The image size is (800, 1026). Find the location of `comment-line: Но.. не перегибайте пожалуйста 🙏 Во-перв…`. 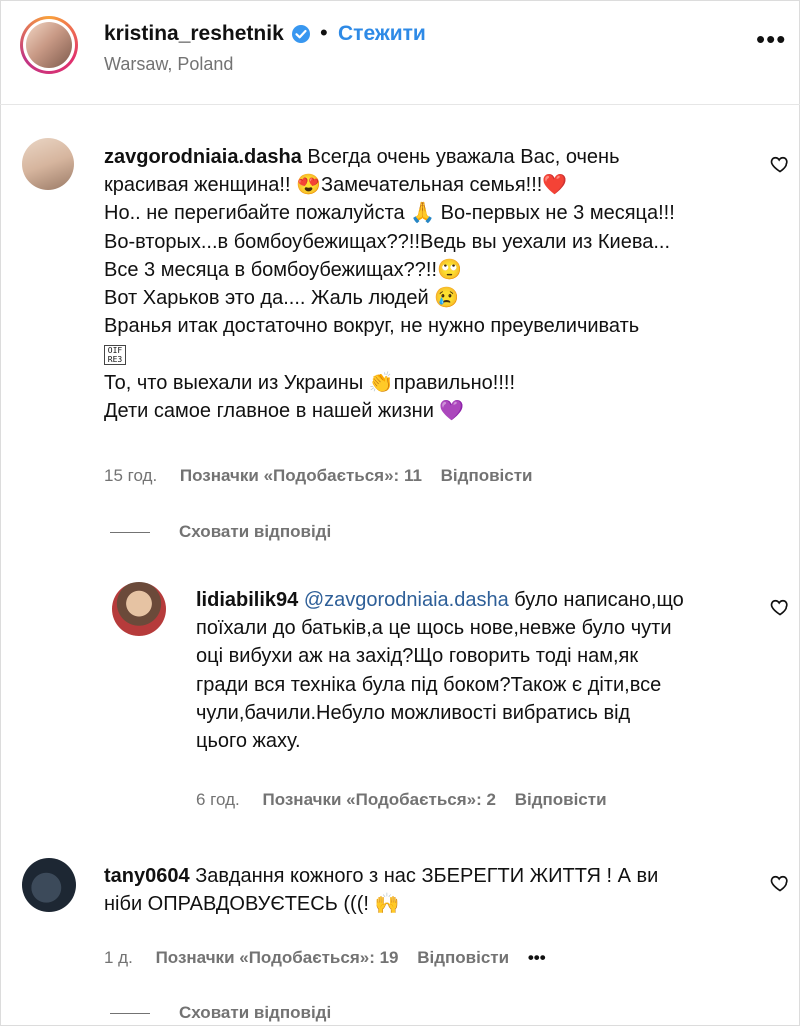

comment-line: Но.. не перегибайте пожалуйста 🙏 Во-перв… is located at coordinates (389, 213).